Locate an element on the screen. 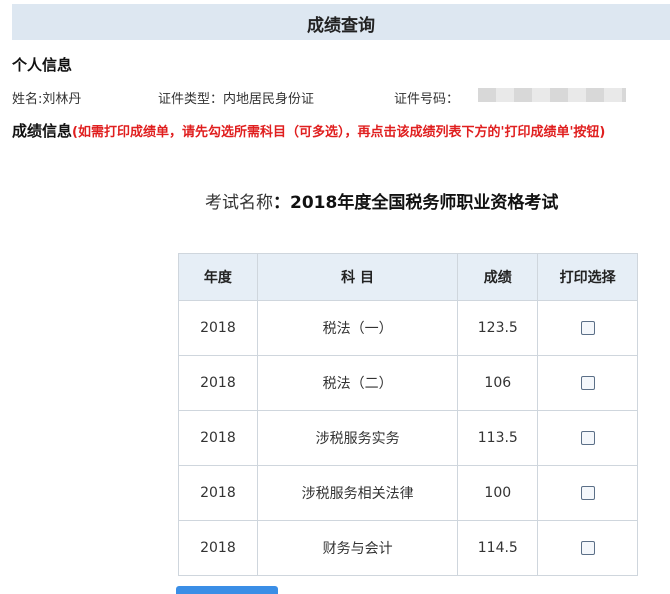  exam-label: 考试名称 is located at coordinates (239, 203).